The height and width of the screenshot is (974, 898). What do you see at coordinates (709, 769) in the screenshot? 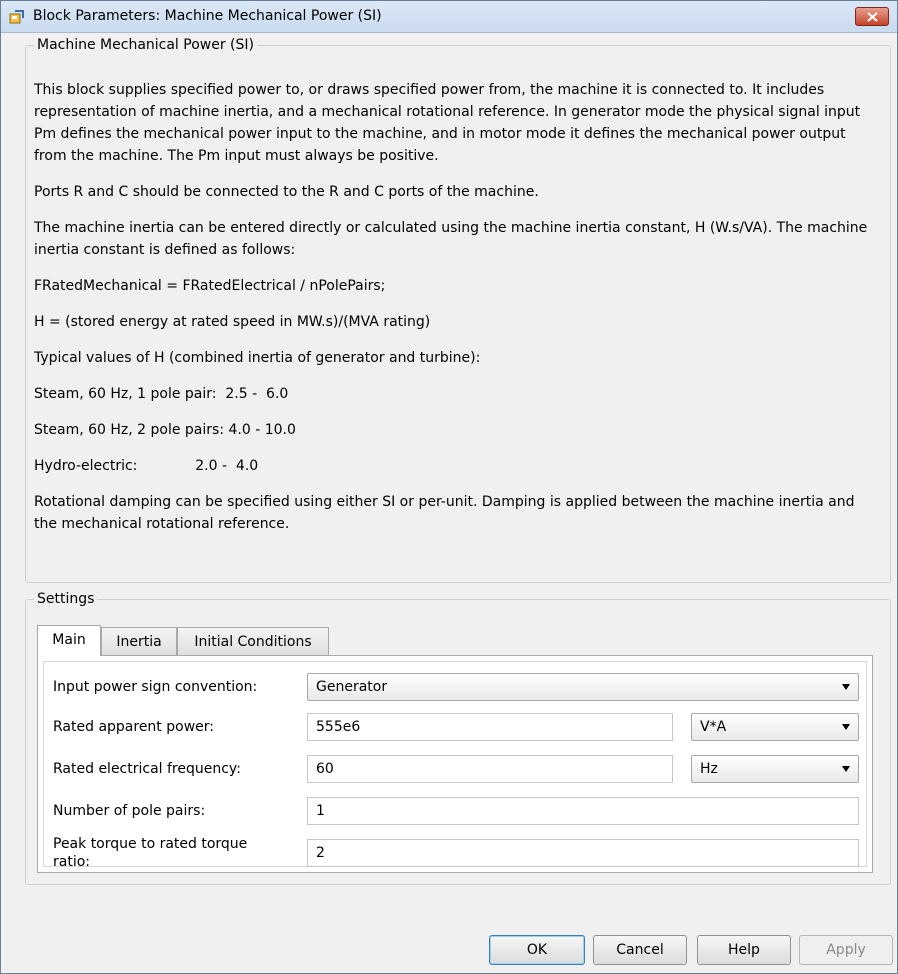
I see `rated-electrical-frequency-unit-value: Hz` at bounding box center [709, 769].